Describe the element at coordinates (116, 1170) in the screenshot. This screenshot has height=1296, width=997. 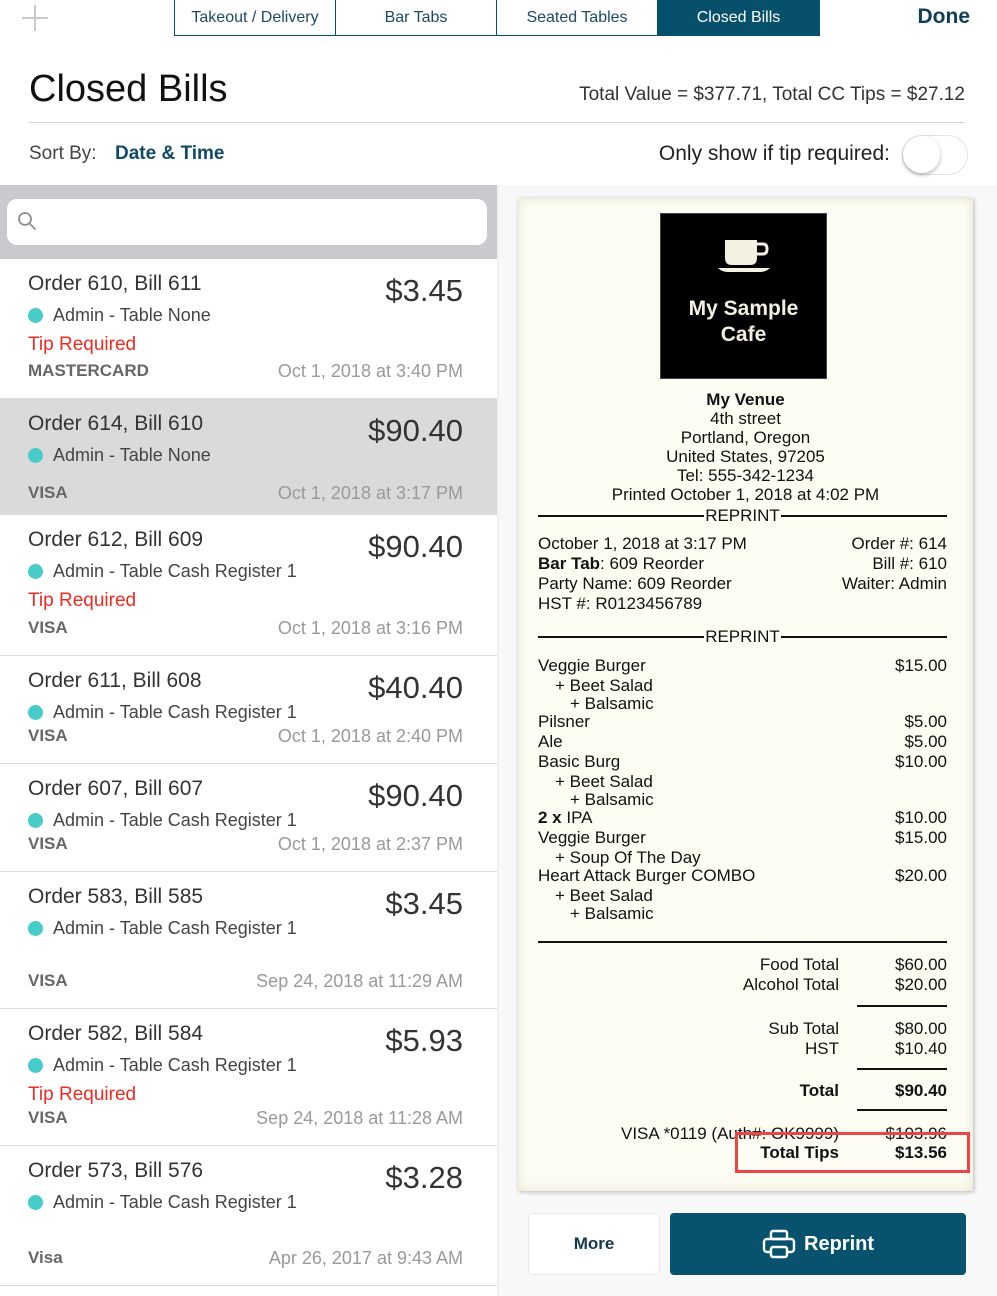
I see `bill-title: Order 573, Bill 576` at that location.